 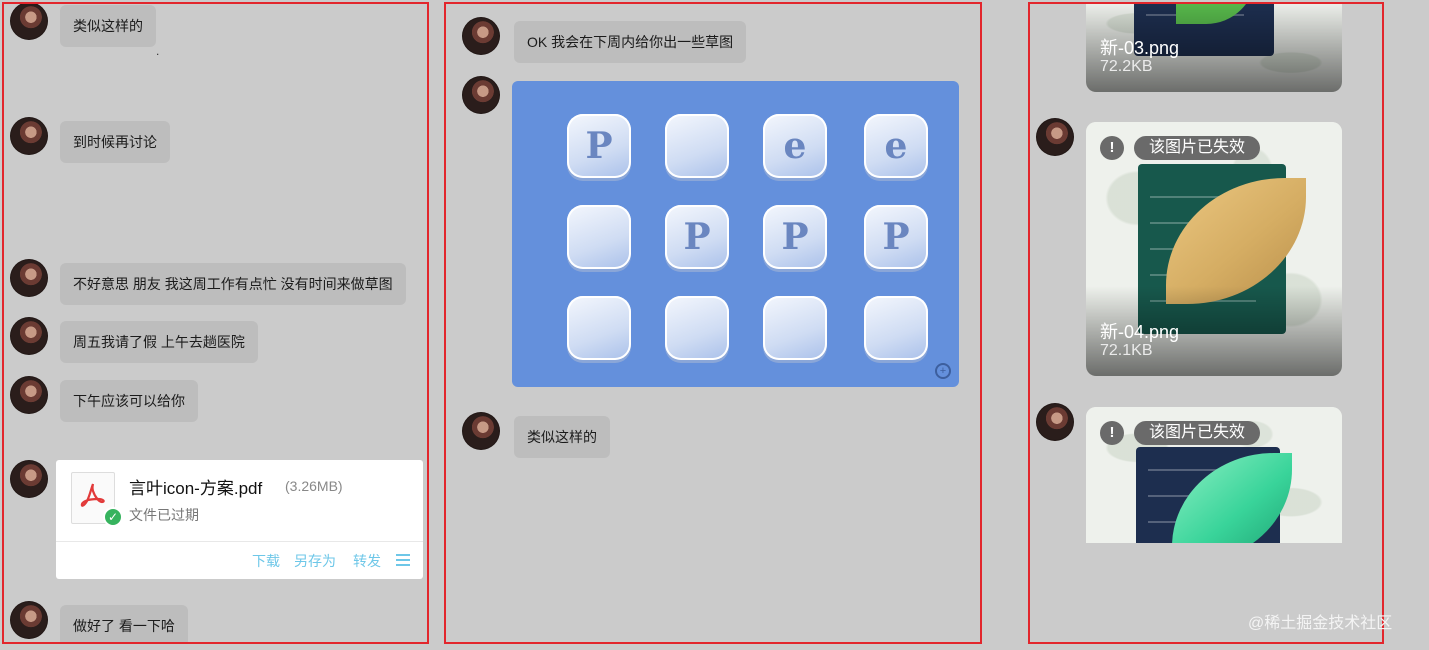 What do you see at coordinates (367, 561) in the screenshot?
I see `forward-link: 转发` at bounding box center [367, 561].